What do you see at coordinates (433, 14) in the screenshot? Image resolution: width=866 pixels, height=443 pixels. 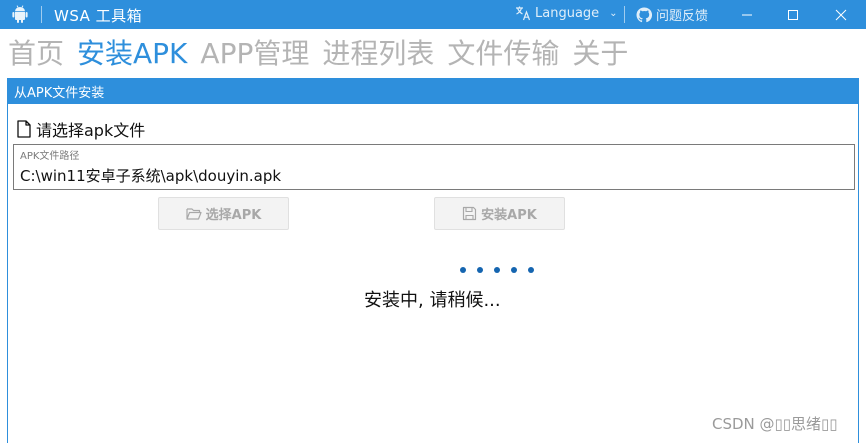 I see `title-bar: WSA 工具箱 Language ⌄ 问题反馈` at bounding box center [433, 14].